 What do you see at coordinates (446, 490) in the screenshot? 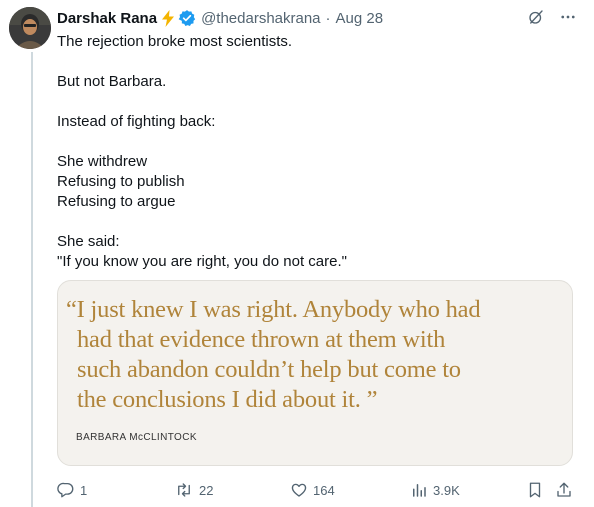
I see `views-count: 3.9K` at bounding box center [446, 490].